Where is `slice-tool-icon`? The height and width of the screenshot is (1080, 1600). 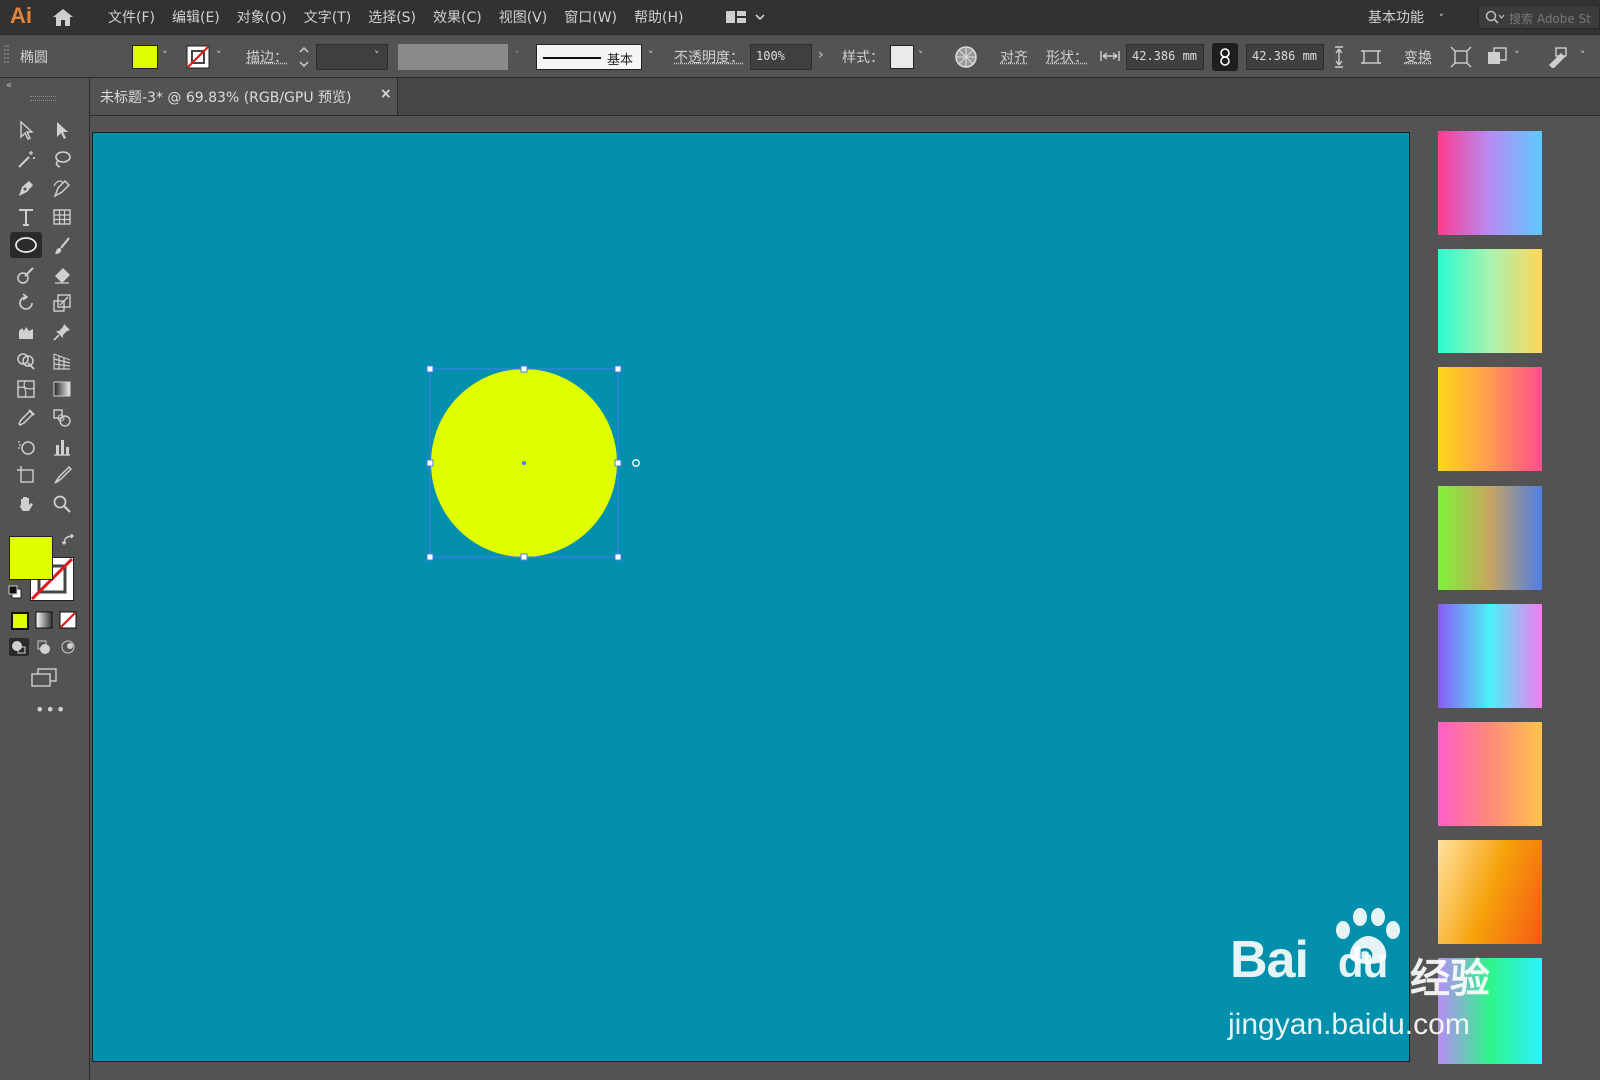 slice-tool-icon is located at coordinates (62, 475).